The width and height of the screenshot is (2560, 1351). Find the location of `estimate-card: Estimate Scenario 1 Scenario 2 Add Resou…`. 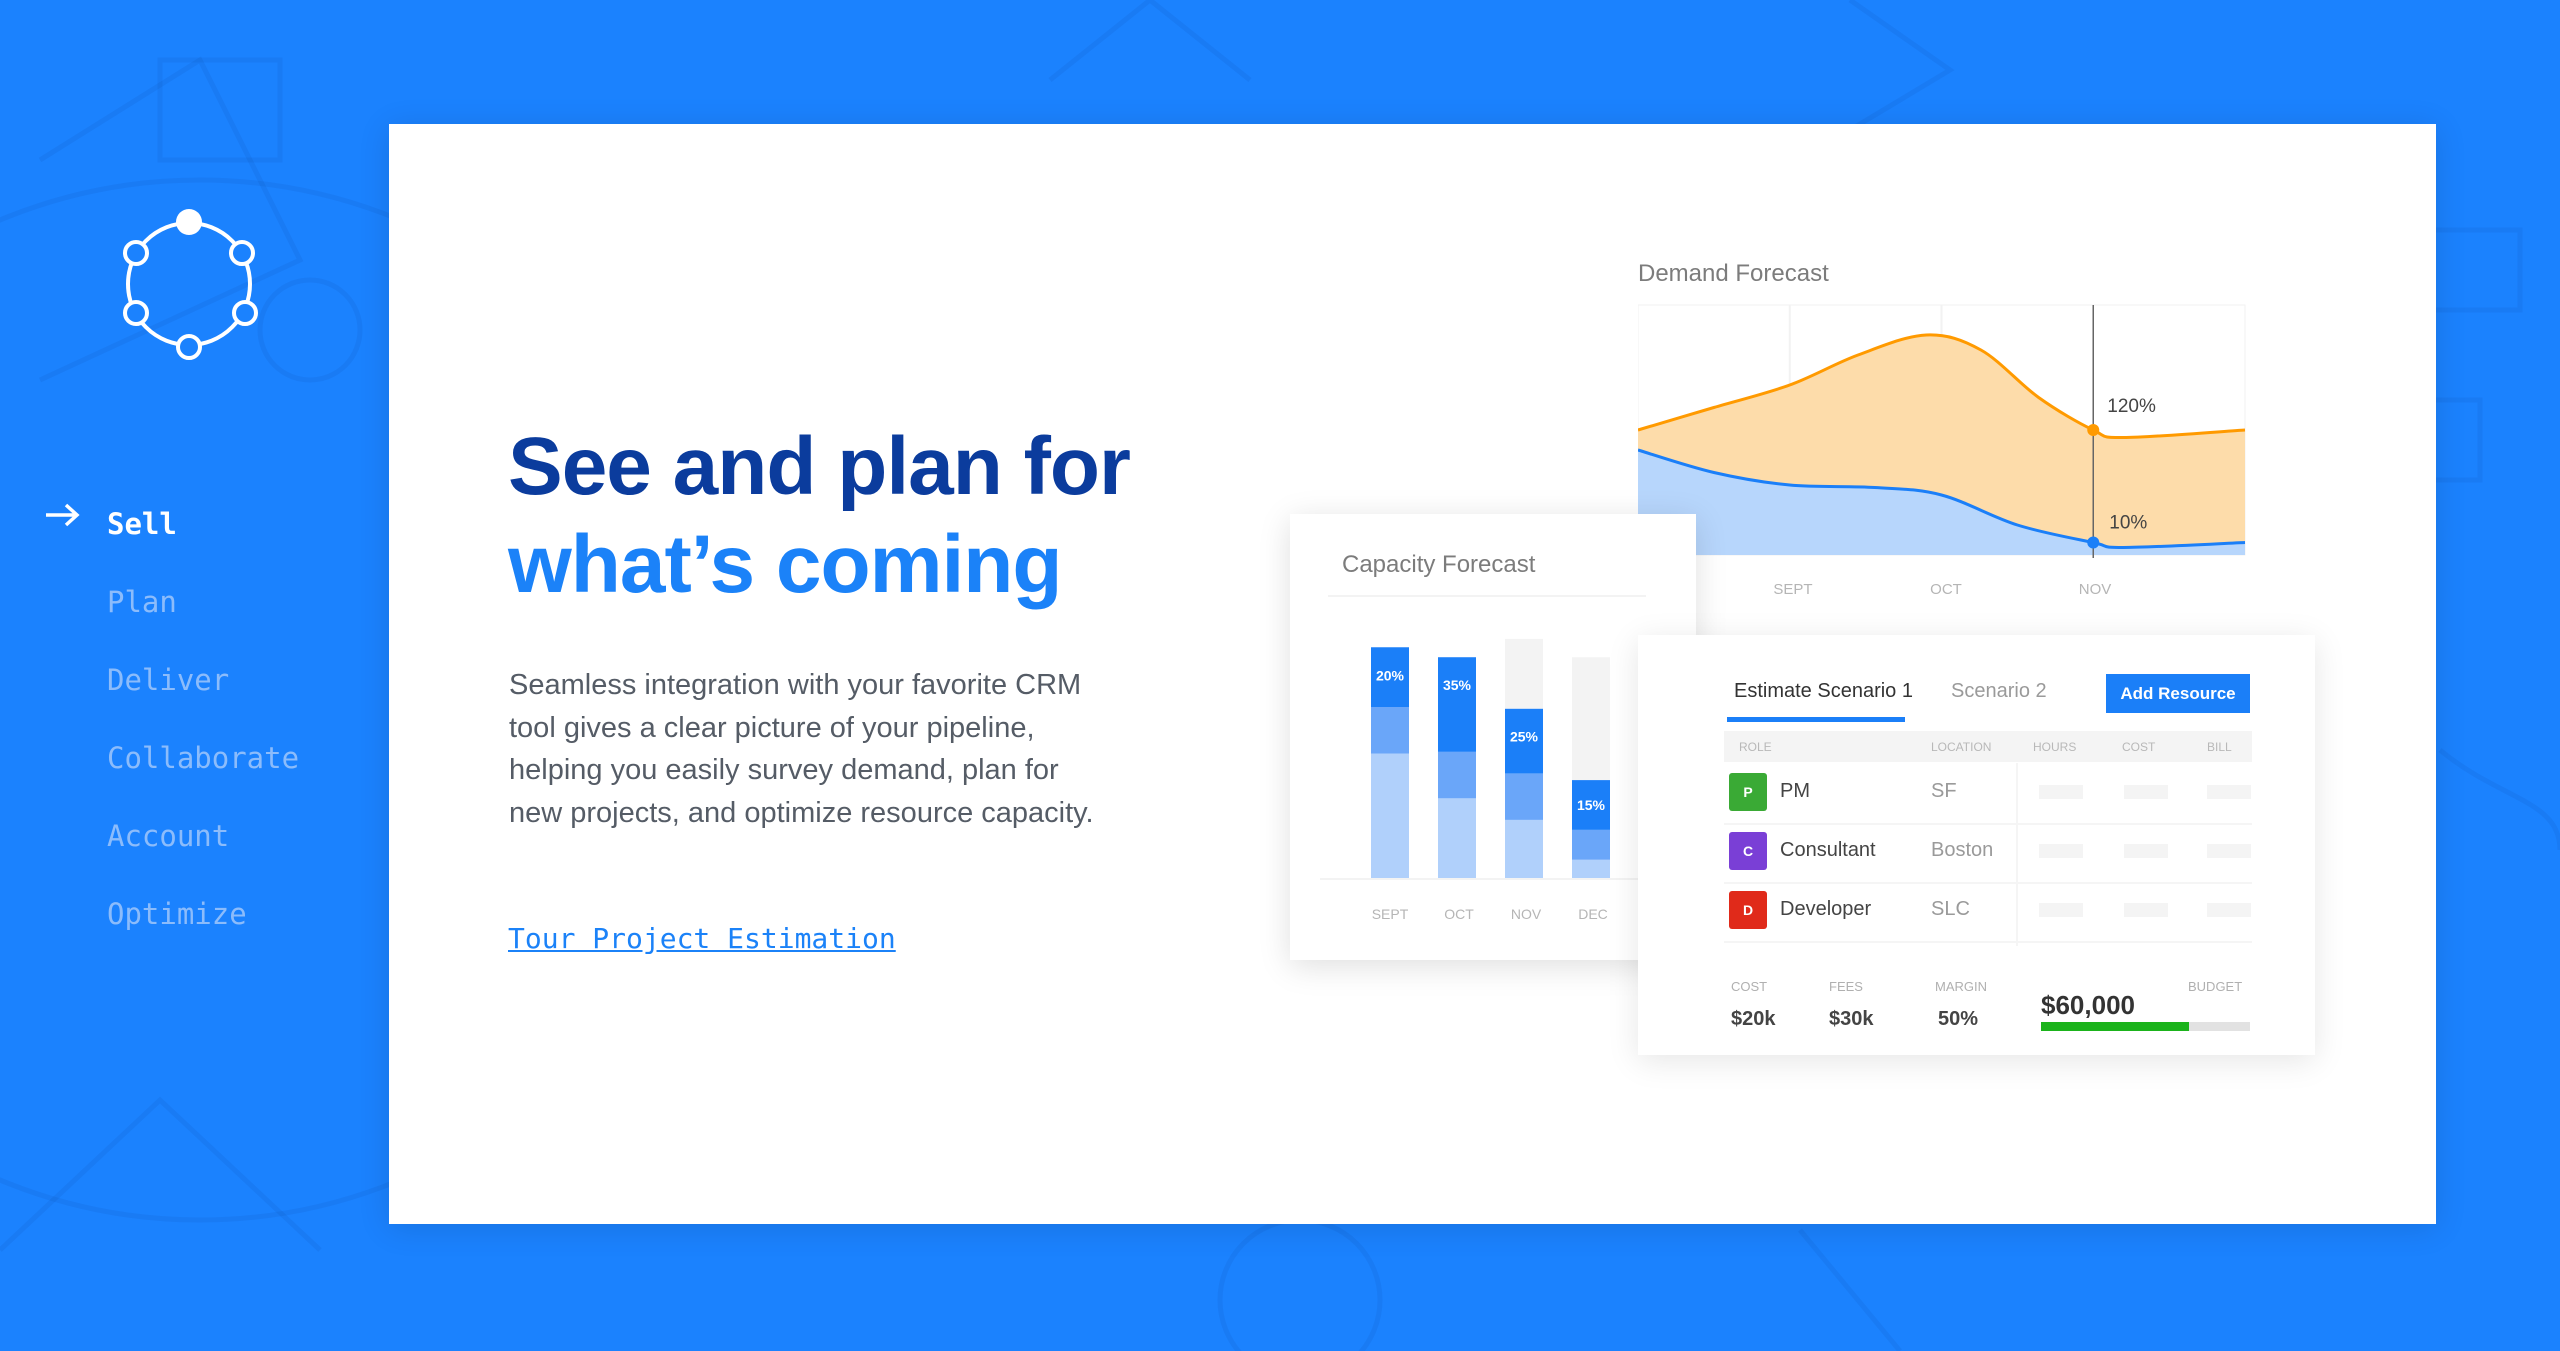

estimate-card: Estimate Scenario 1 Scenario 2 Add Resou… is located at coordinates (1976, 845).